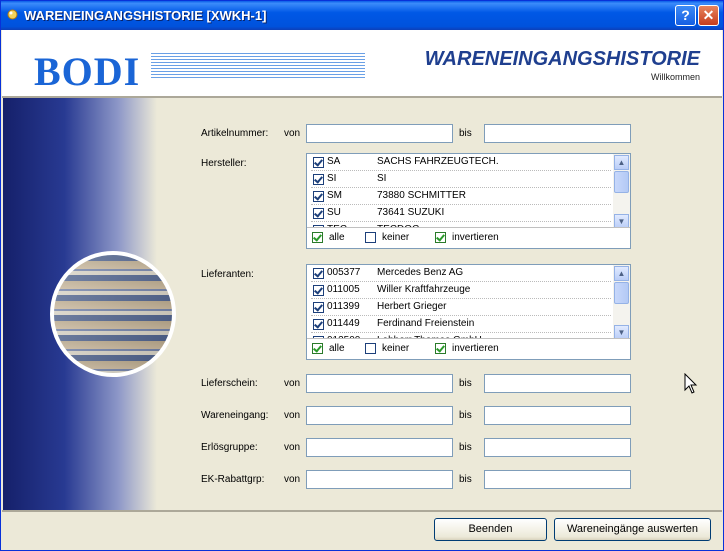 This screenshot has width=724, height=551. Describe the element at coordinates (461, 213) in the screenshot. I see `list-item: SU 73641 SUZUKI` at that location.